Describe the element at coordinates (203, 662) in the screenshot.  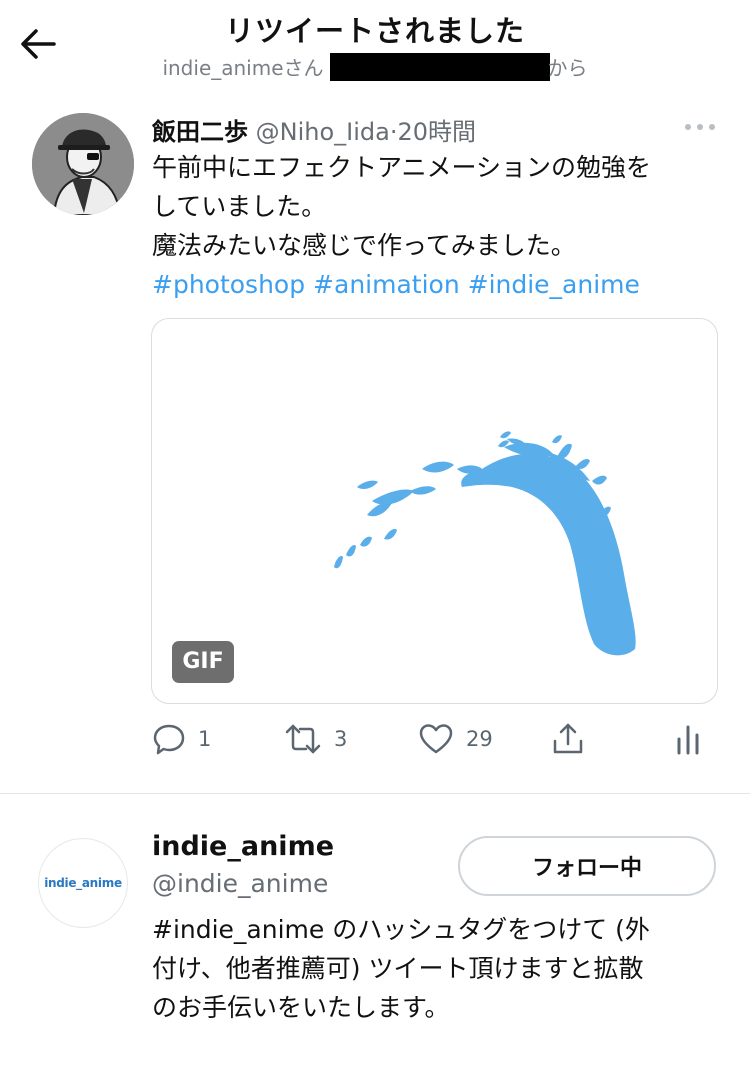
I see `gif-badge: GIF` at that location.